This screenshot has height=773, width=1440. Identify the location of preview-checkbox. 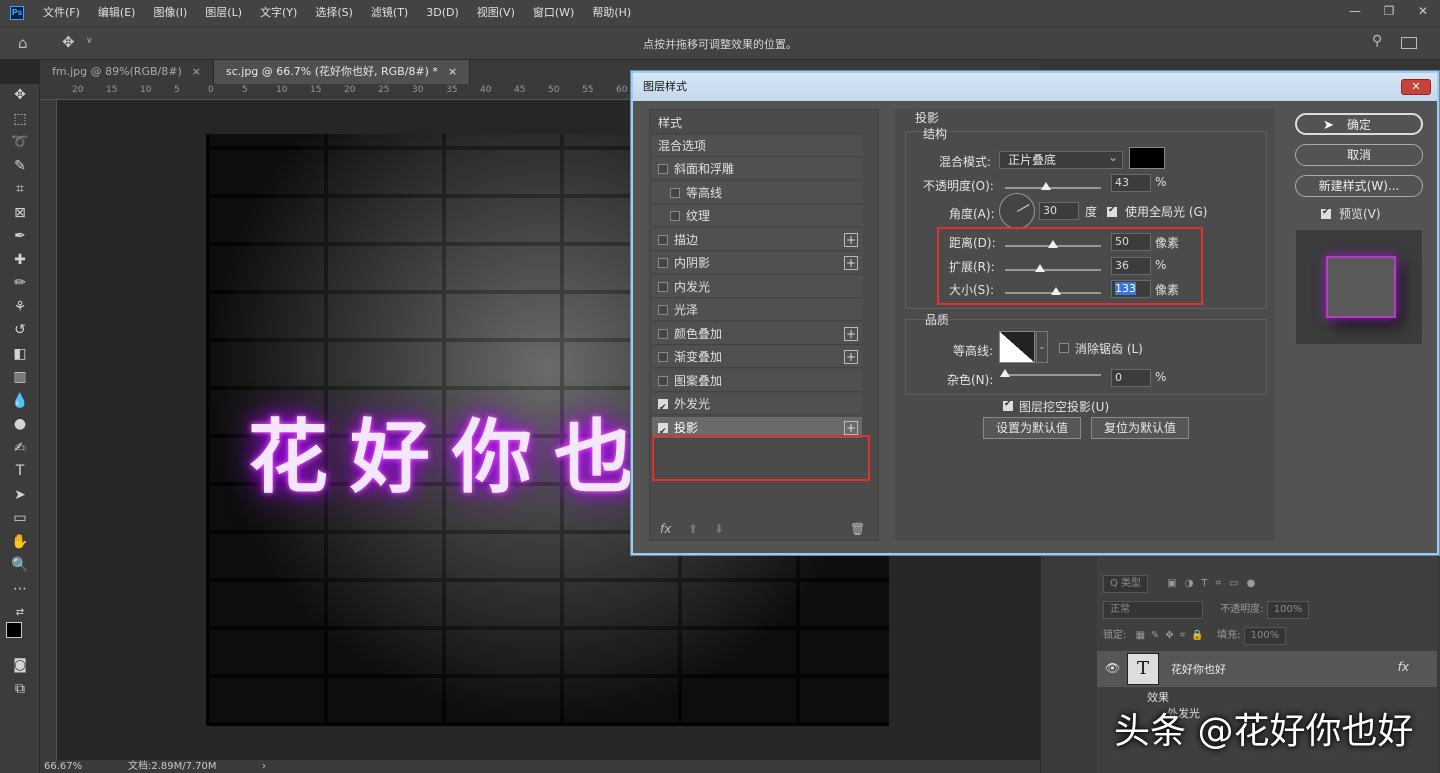
(1326, 213).